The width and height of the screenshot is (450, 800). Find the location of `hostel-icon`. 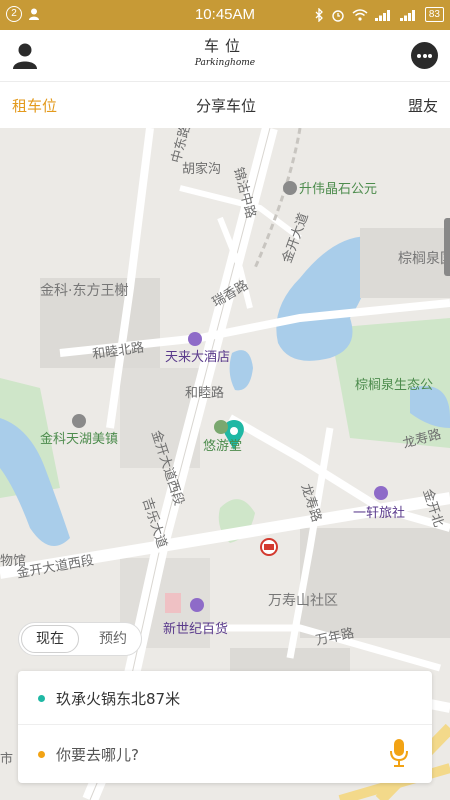

hostel-icon is located at coordinates (381, 493).